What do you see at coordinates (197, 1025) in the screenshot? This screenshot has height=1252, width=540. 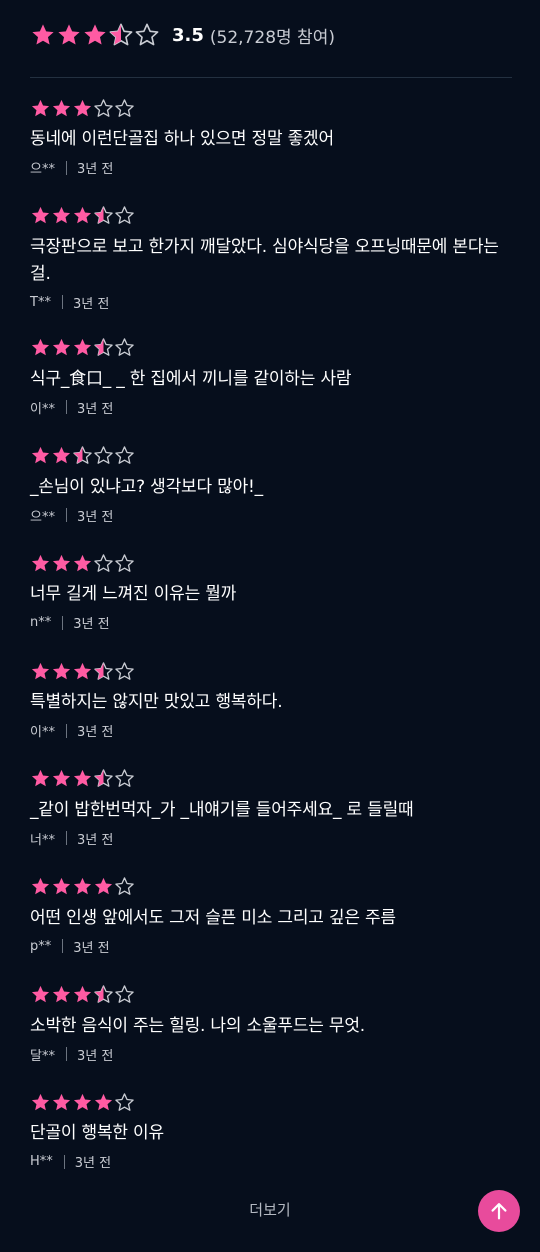 I see `review-text: 소박한 음식이 주는 힐링. 나의 소울푸드는 무엇.` at bounding box center [197, 1025].